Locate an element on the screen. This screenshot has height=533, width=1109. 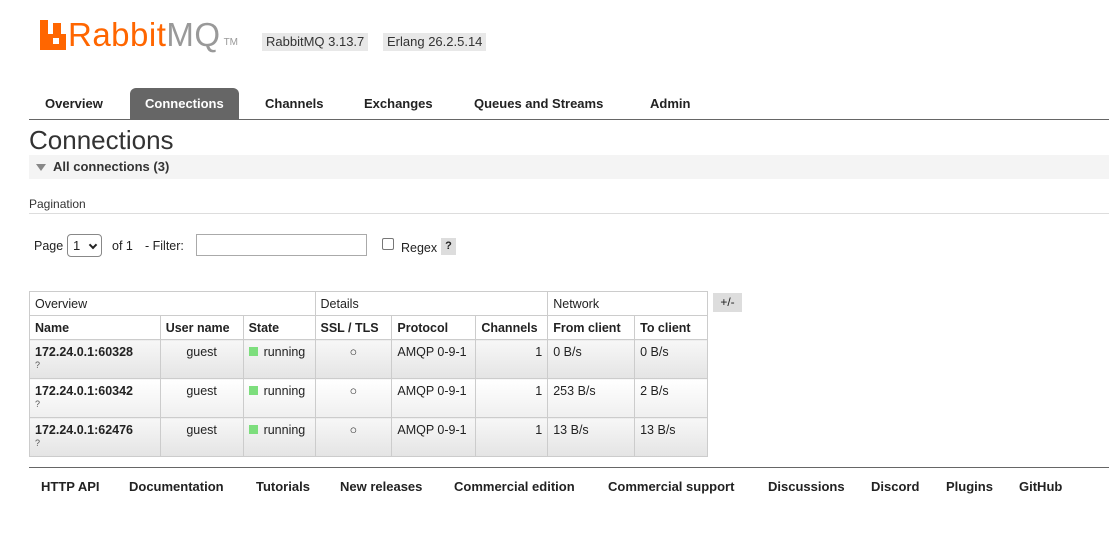
regex-label: Regex is located at coordinates (419, 248).